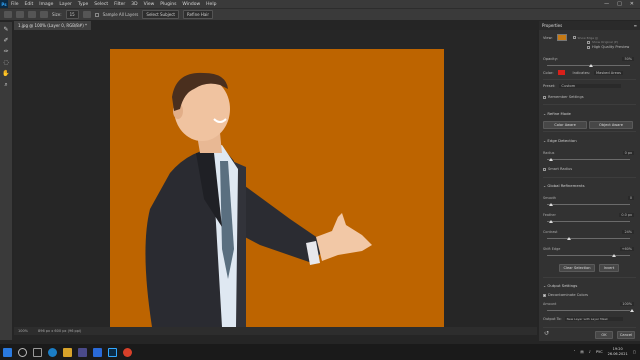  What do you see at coordinates (557, 113) in the screenshot?
I see `refine-mode-header: ⌄ Refine Mode` at bounding box center [557, 113].